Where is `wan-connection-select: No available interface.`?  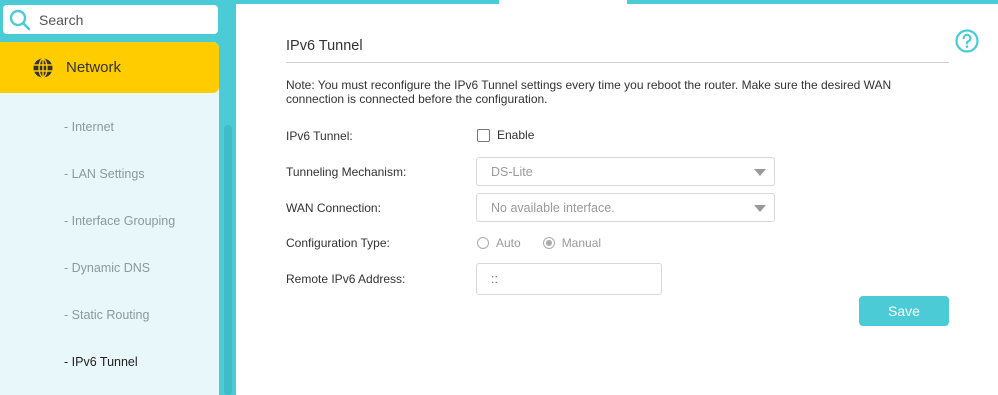 wan-connection-select: No available interface. is located at coordinates (625, 207).